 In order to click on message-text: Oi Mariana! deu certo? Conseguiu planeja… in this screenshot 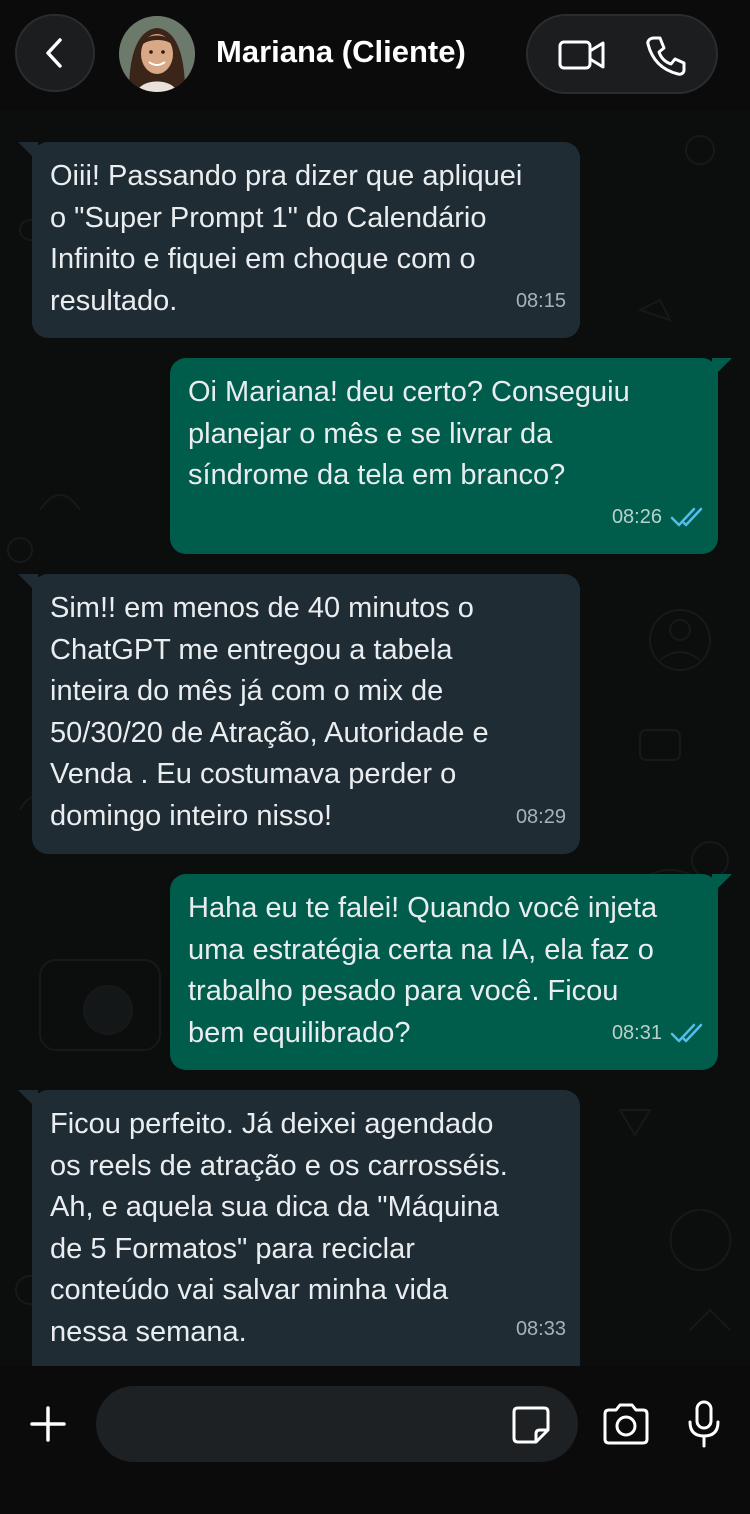, I will do `click(409, 433)`.